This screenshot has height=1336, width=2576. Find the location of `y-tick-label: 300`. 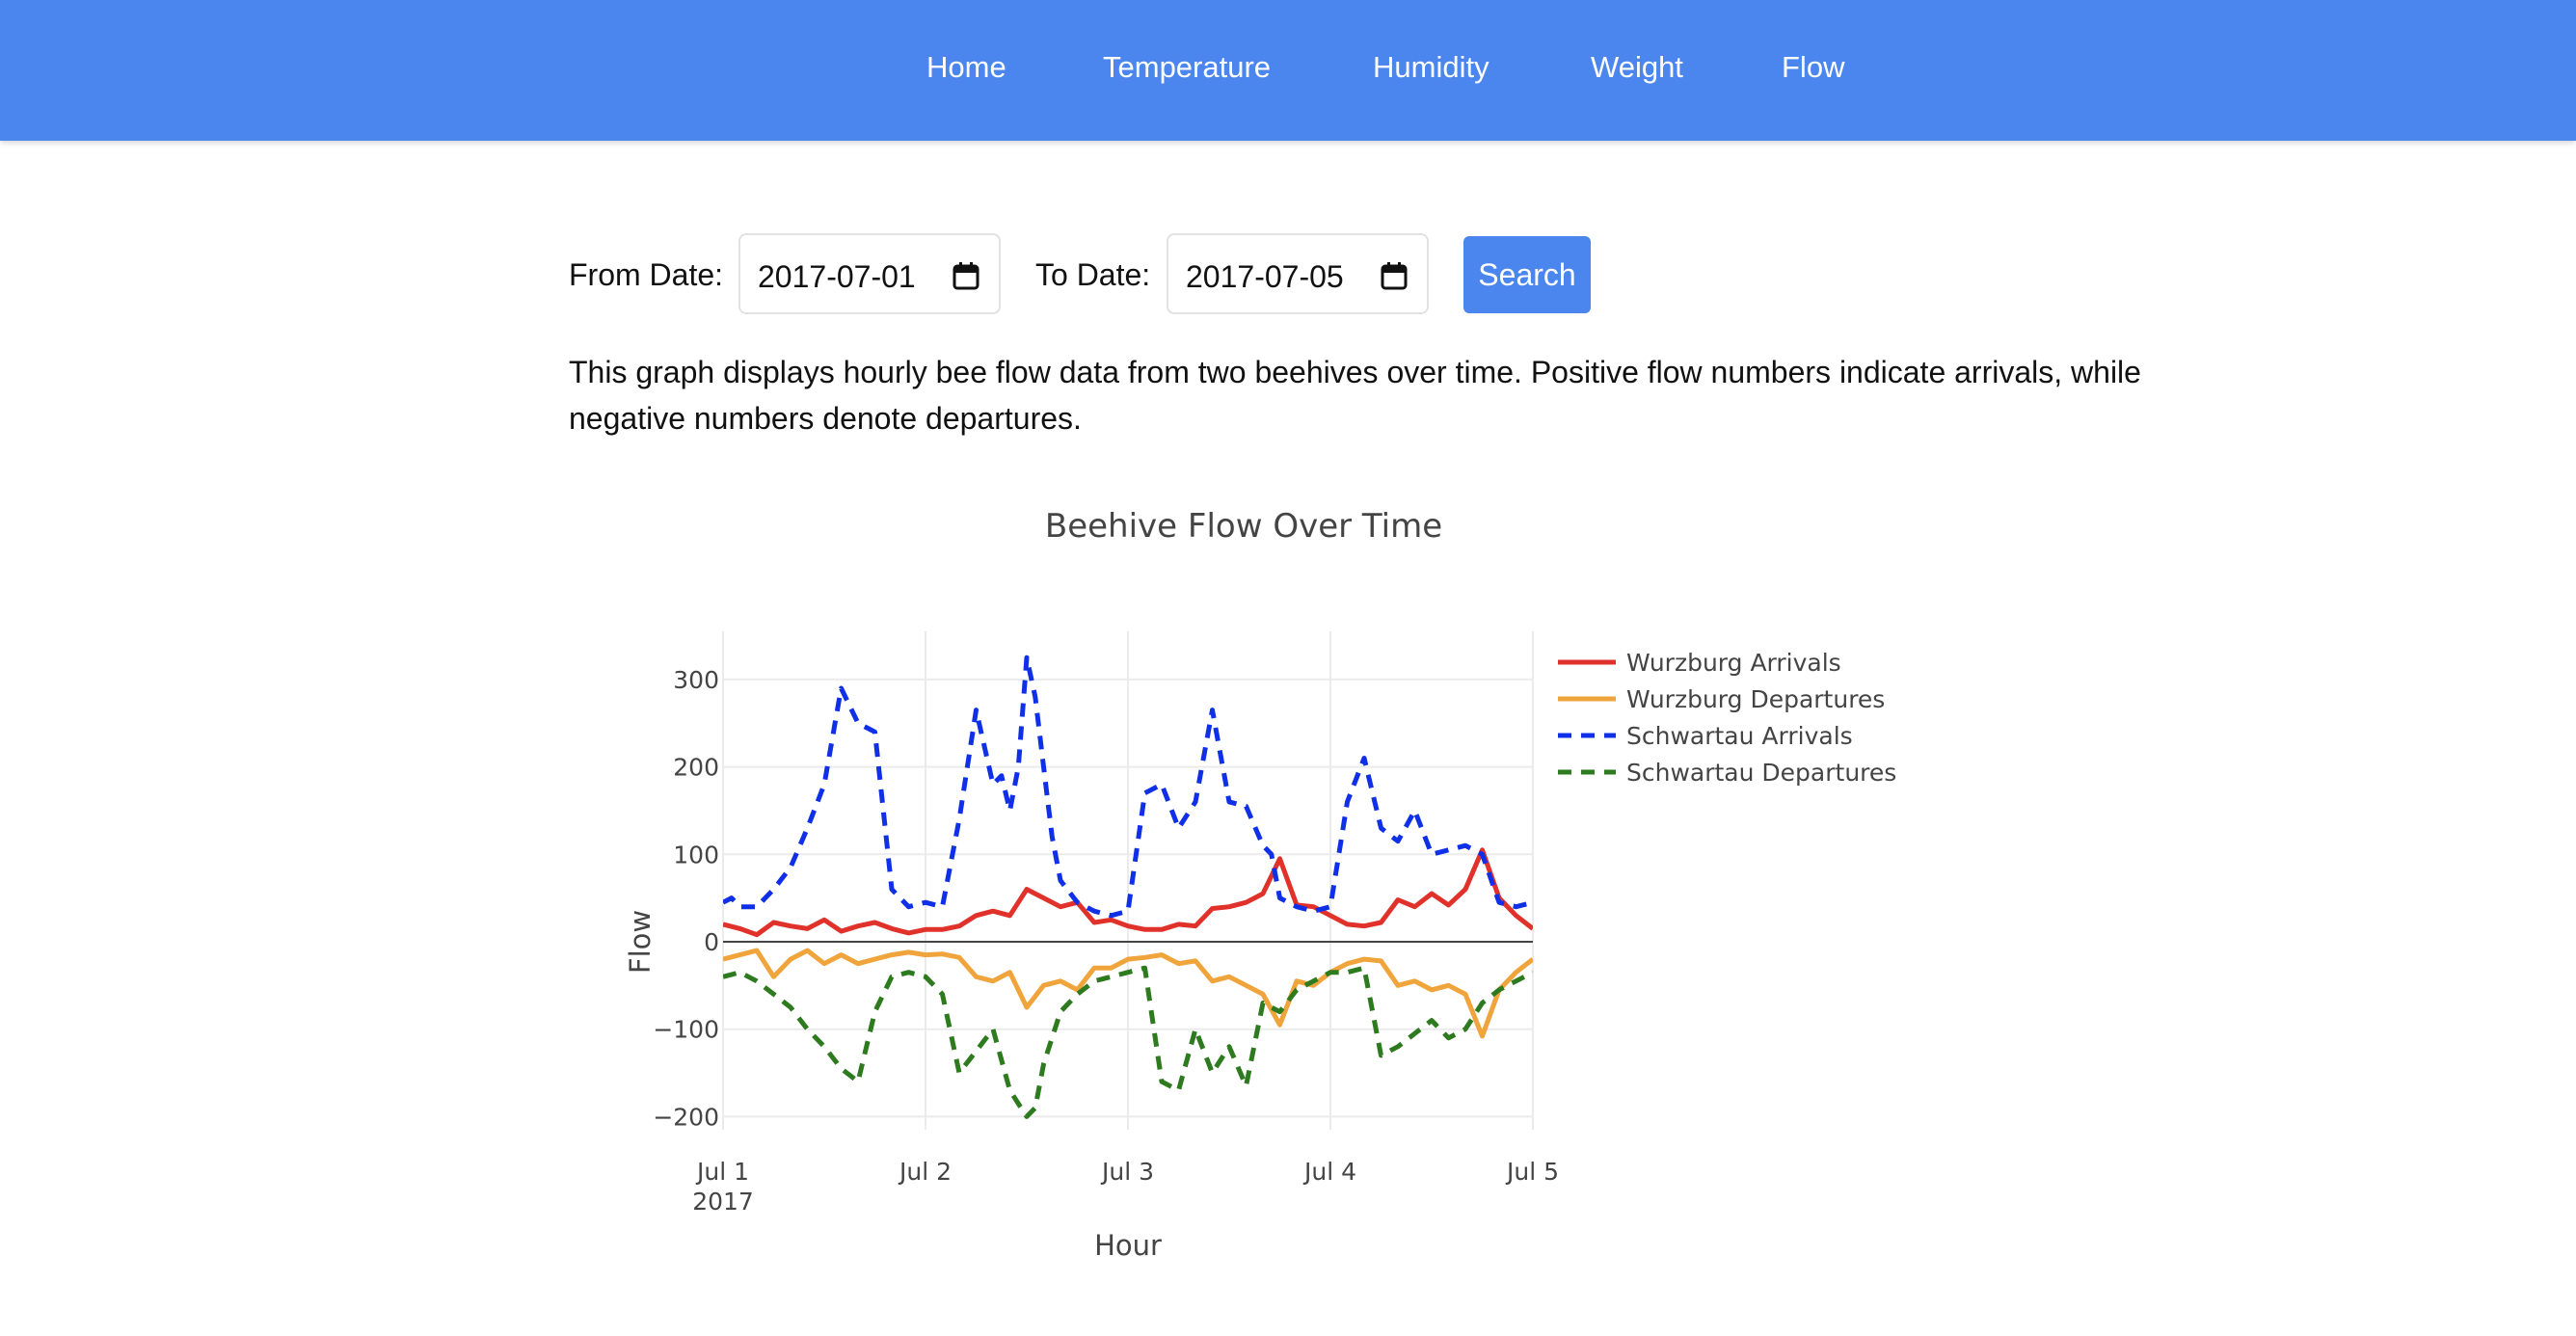

y-tick-label: 300 is located at coordinates (696, 680).